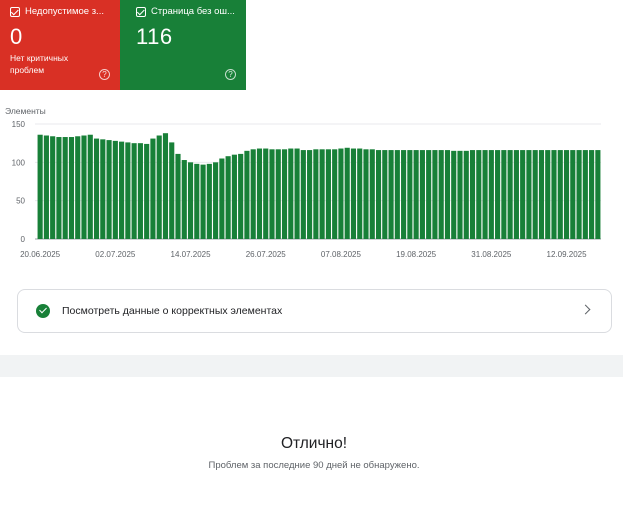 Image resolution: width=623 pixels, height=512 pixels. I want to click on view-valid-items-link: Посмотреть данные о корректных элементах, so click(314, 311).